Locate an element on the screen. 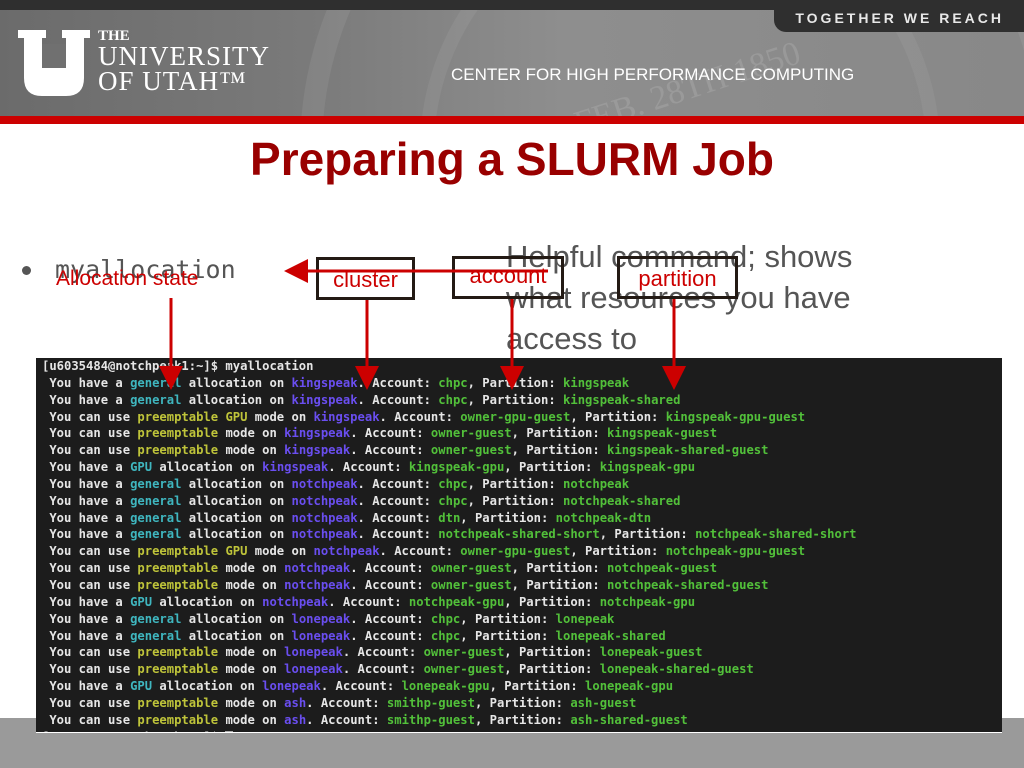  annotation-cluster: cluster is located at coordinates (365, 278).